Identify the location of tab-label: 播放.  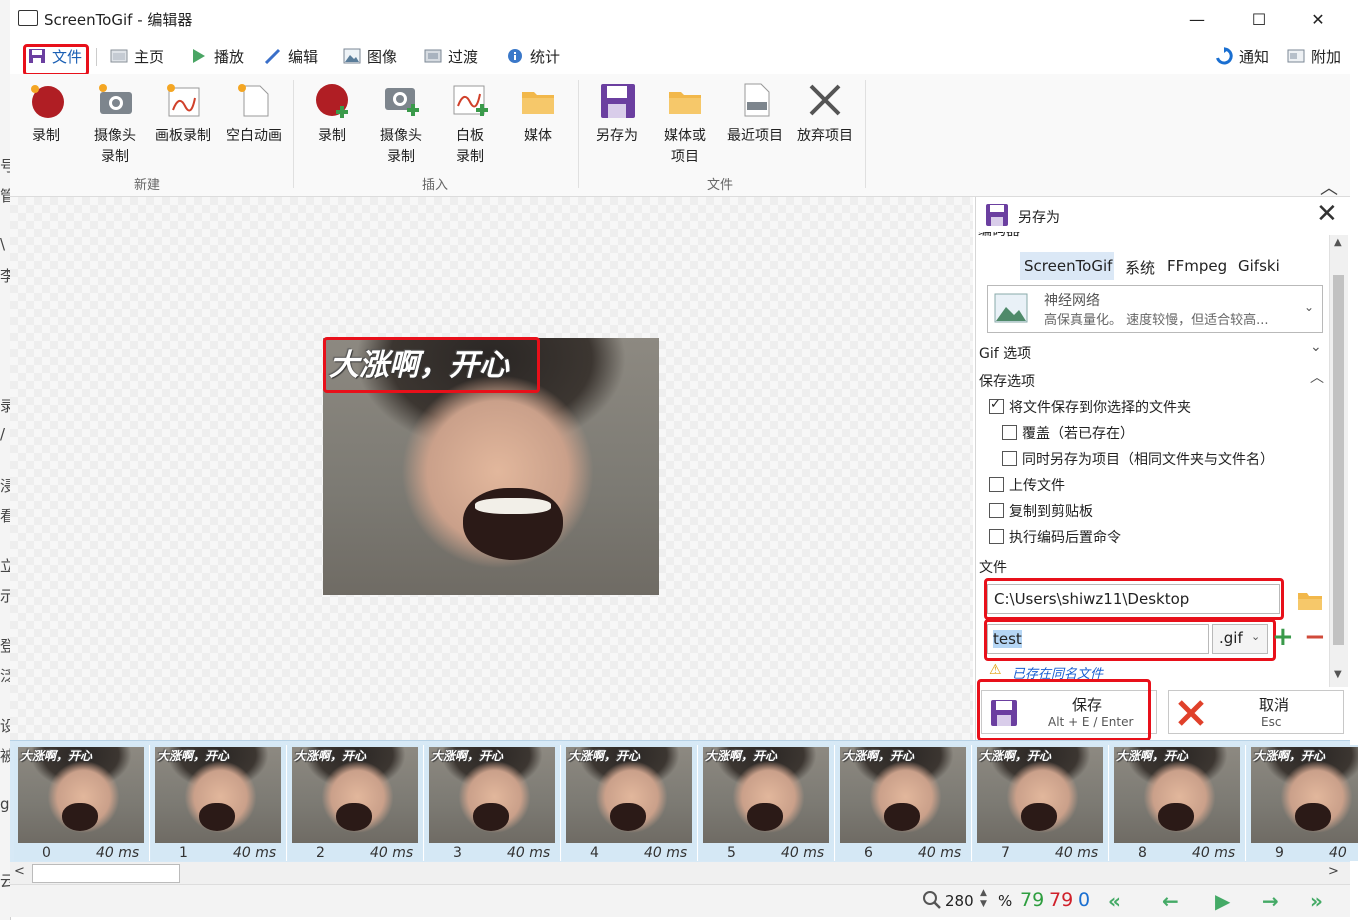
(229, 56).